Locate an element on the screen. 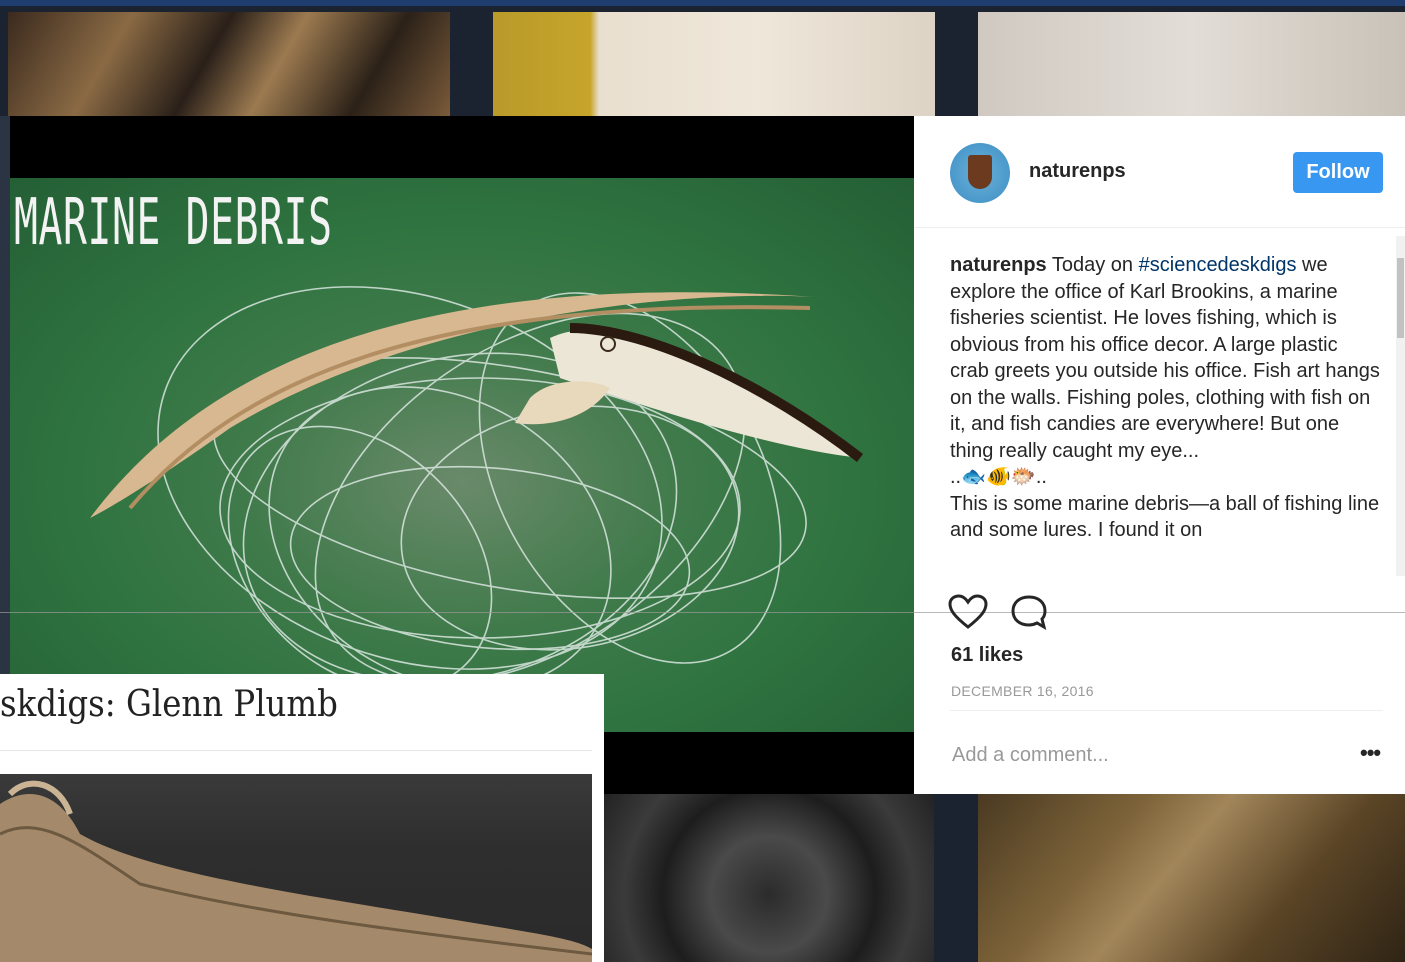 Image resolution: width=1405 pixels, height=962 pixels. emoji-line: ..🐟🐠🐡.. is located at coordinates (998, 477).